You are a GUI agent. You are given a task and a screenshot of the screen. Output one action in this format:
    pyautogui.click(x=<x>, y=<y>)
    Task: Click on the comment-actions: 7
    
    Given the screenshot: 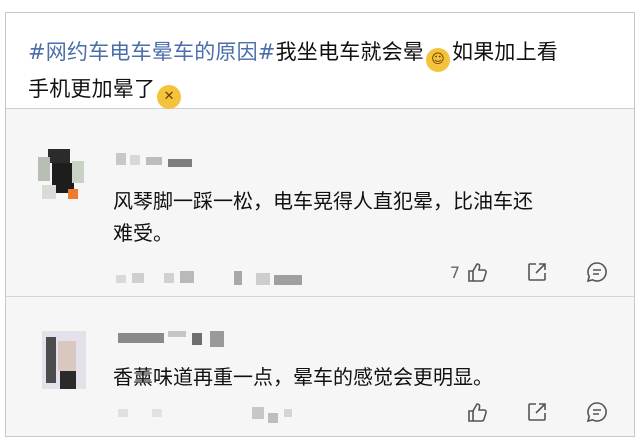 What is the action you would take?
    pyautogui.click(x=518, y=272)
    